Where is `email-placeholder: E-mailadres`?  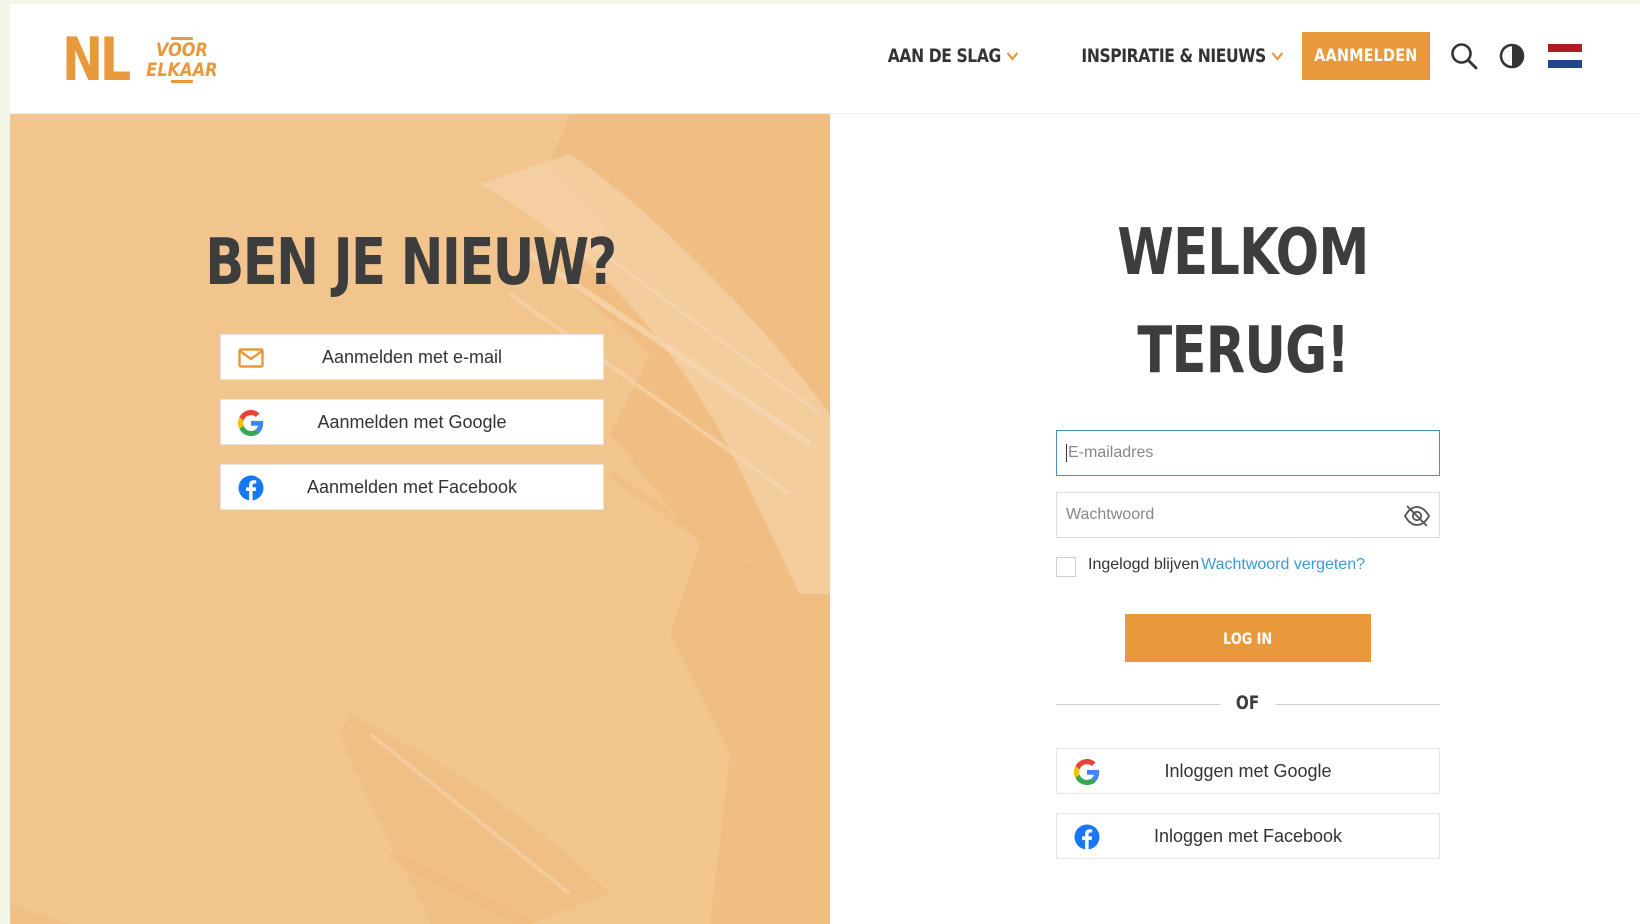 email-placeholder: E-mailadres is located at coordinates (1111, 452).